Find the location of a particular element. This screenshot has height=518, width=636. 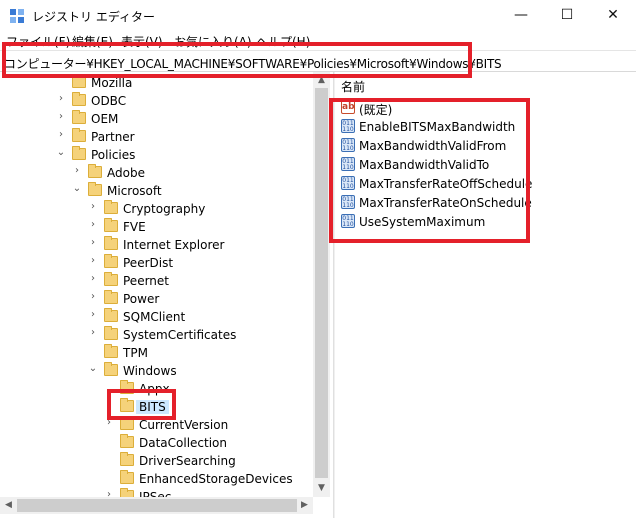

scroll-down-arrow-icon: ▼ is located at coordinates (321, 488).